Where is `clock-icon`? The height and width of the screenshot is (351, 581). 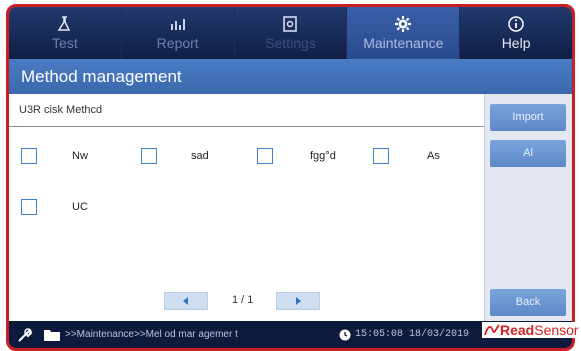 clock-icon is located at coordinates (345, 334).